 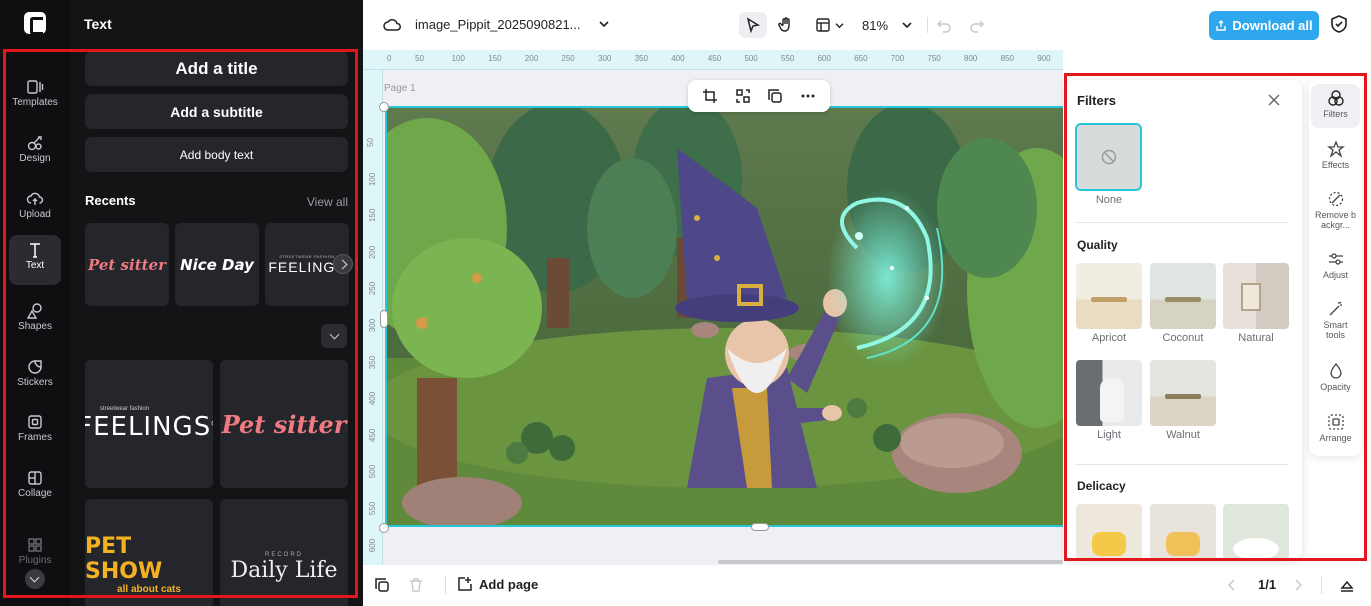 I want to click on close-icon, so click(x=1274, y=100).